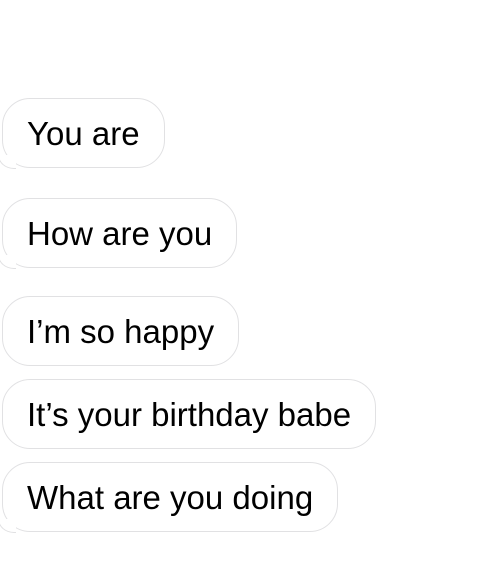  I want to click on message-text: It’s your birthday babe, so click(189, 414).